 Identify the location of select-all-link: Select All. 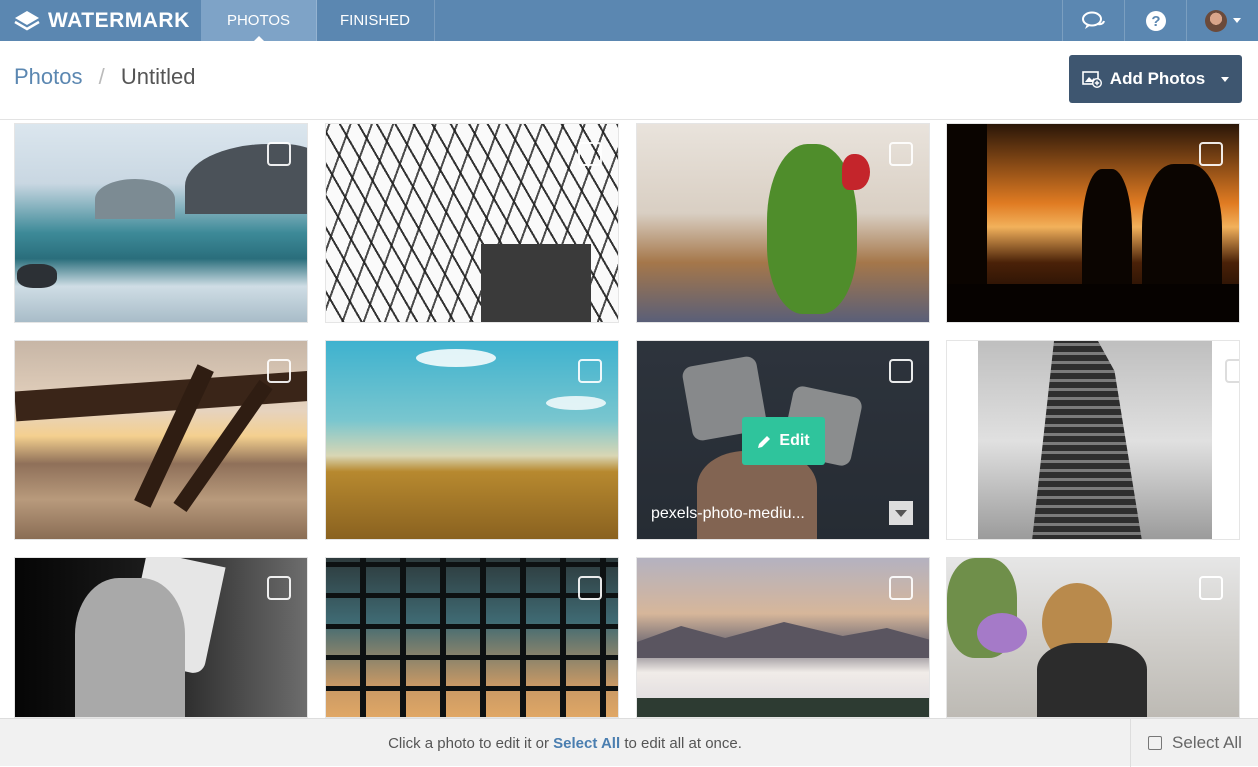
(586, 743).